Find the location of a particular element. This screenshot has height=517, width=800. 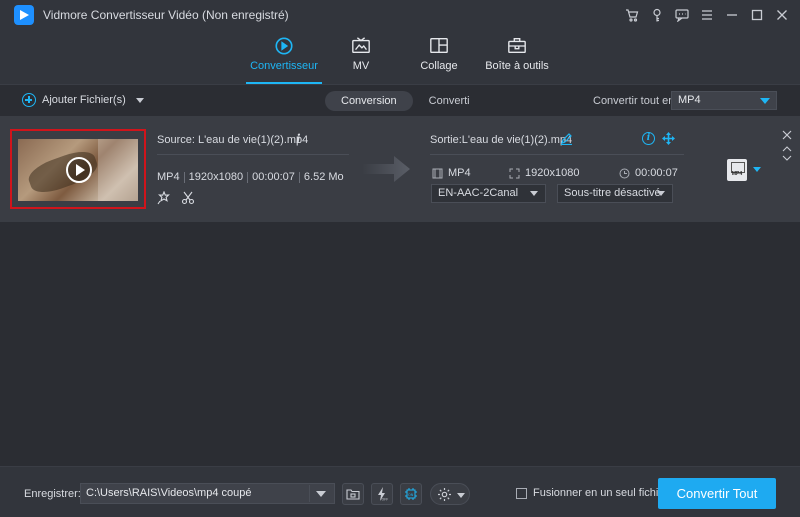

feedback-icon is located at coordinates (681, 15).